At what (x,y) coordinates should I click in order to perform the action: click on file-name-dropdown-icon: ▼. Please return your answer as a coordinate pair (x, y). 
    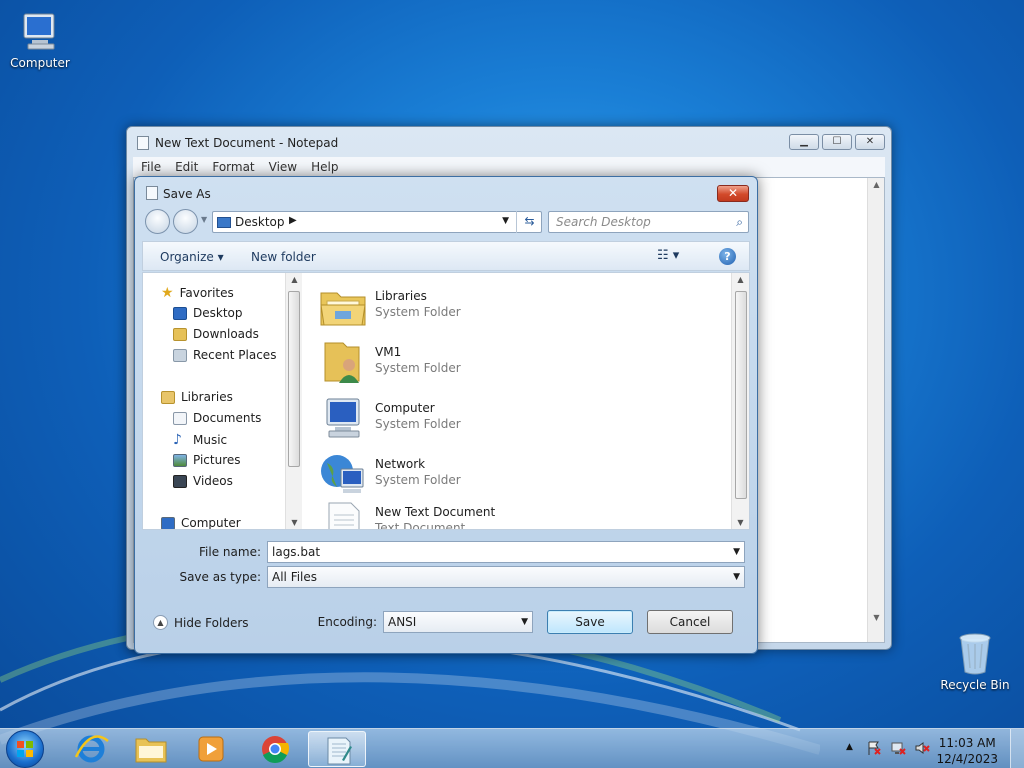
    Looking at the image, I should click on (736, 552).